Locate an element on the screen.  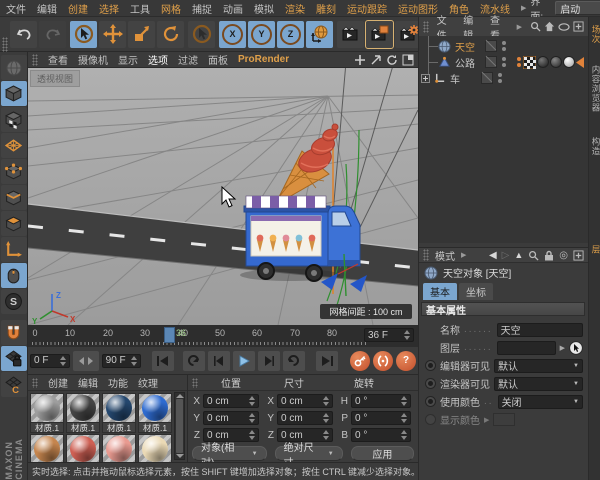
size-x-field: 0 cm is located at coordinates (305, 401).